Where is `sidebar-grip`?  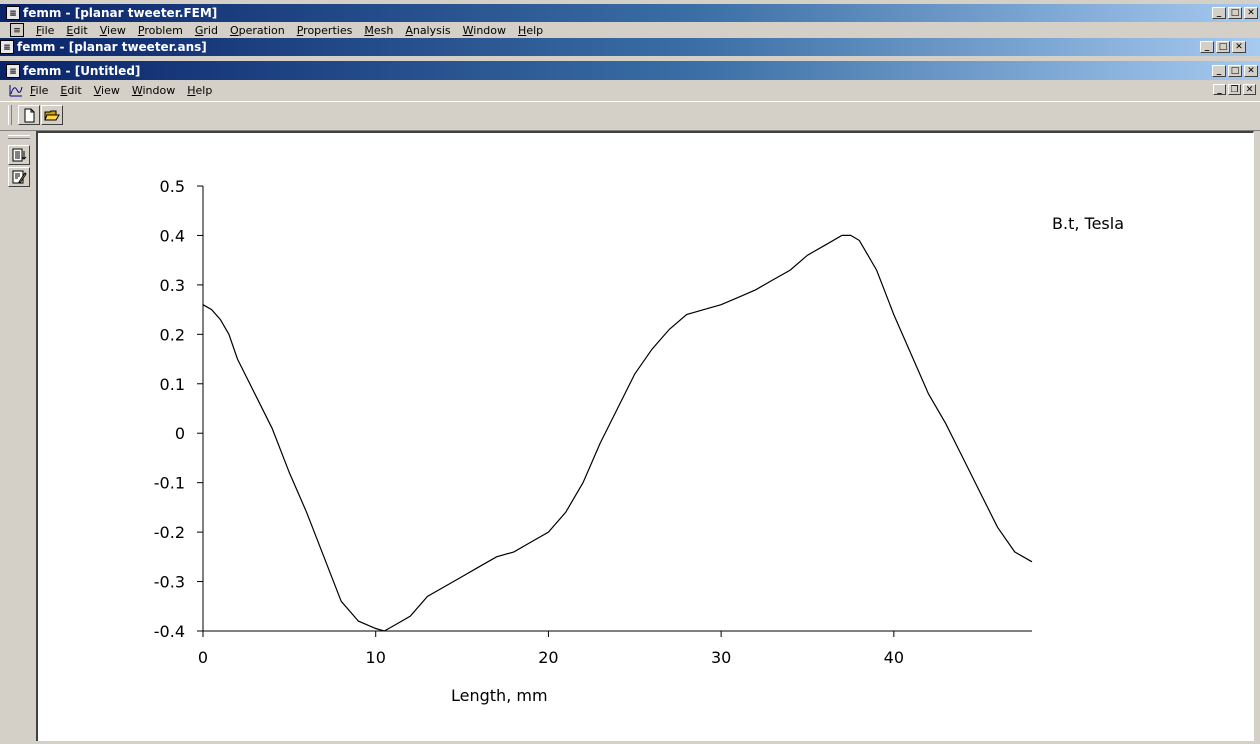
sidebar-grip is located at coordinates (19, 137).